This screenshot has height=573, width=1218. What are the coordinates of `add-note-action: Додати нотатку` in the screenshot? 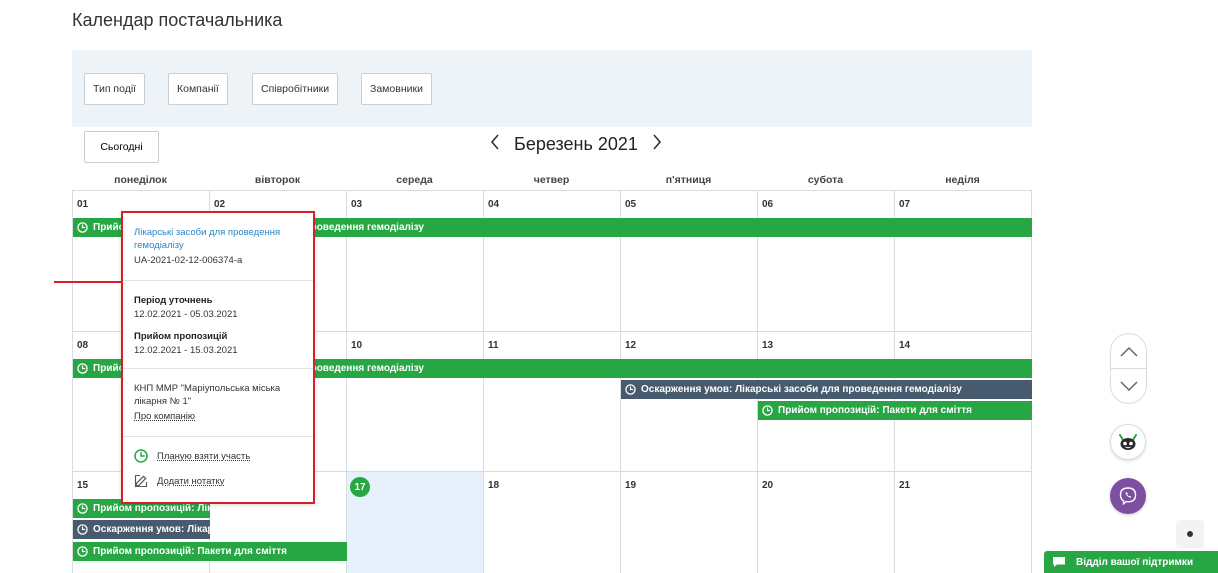 It's located at (179, 481).